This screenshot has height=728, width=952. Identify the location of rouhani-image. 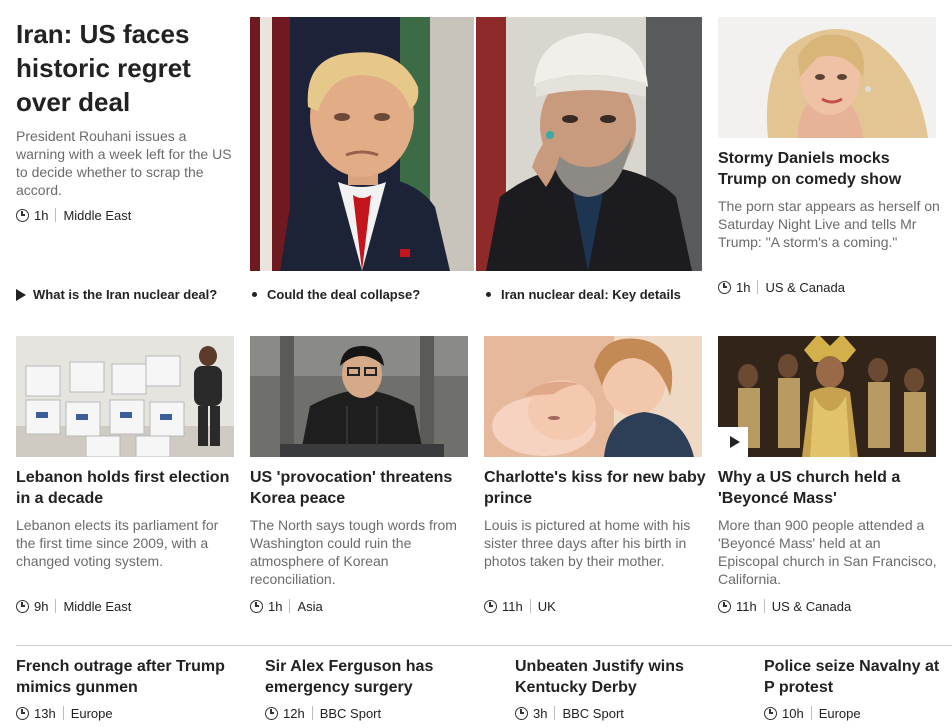
(589, 144).